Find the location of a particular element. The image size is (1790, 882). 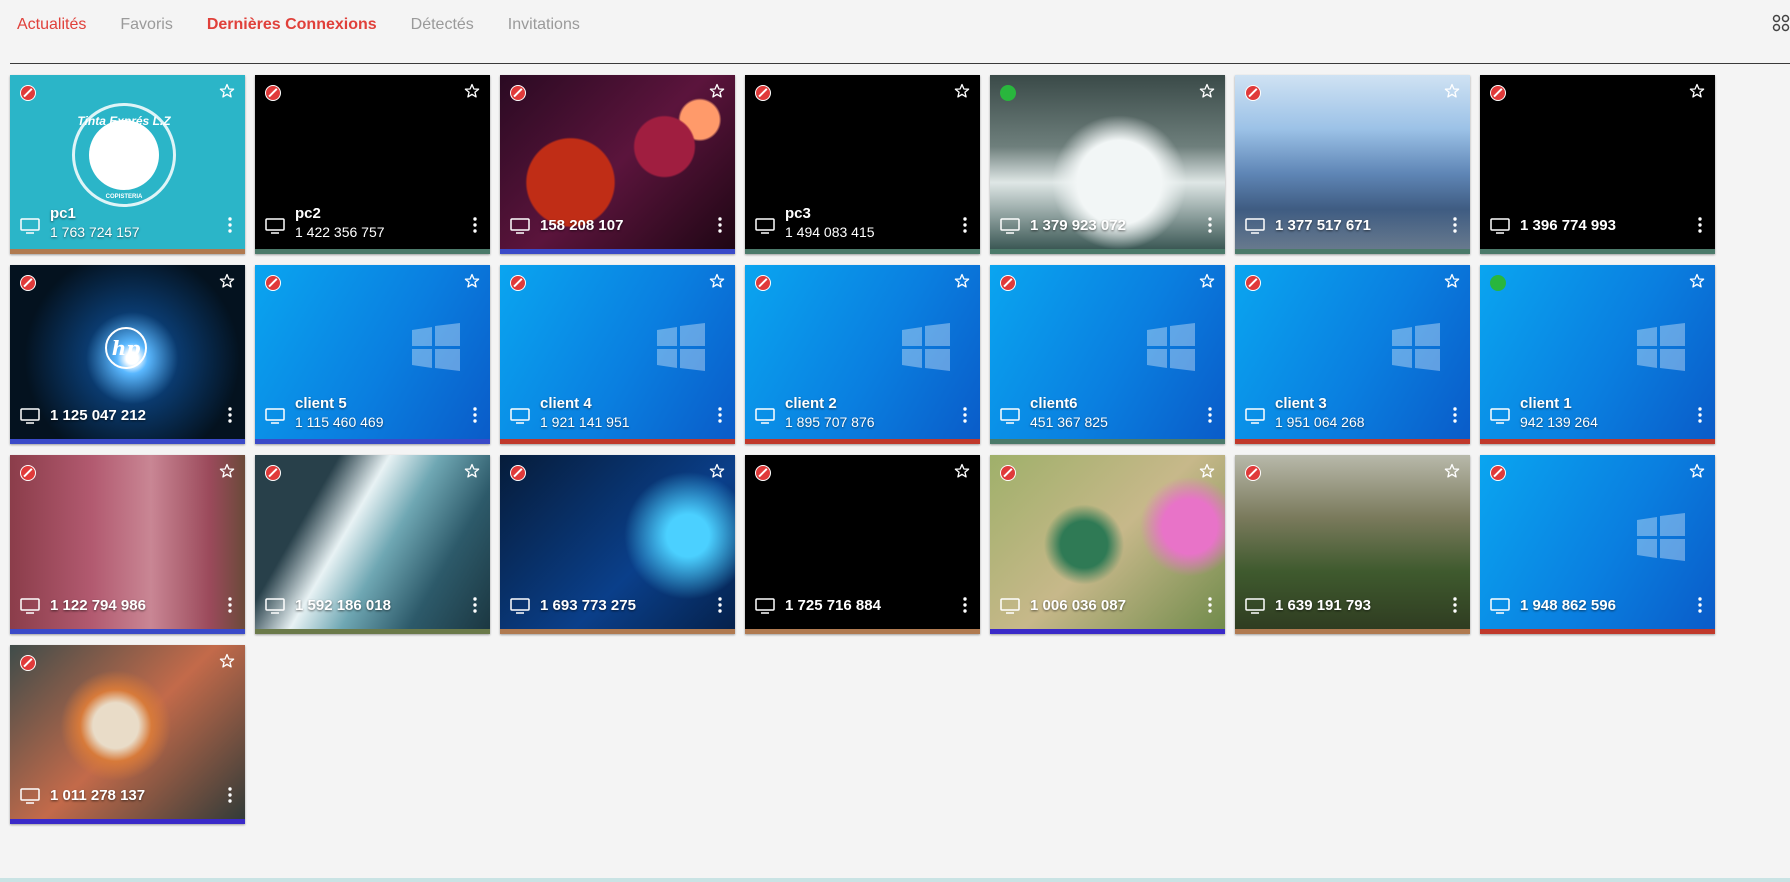

device-id: 1 693 773 275 is located at coordinates (588, 605).